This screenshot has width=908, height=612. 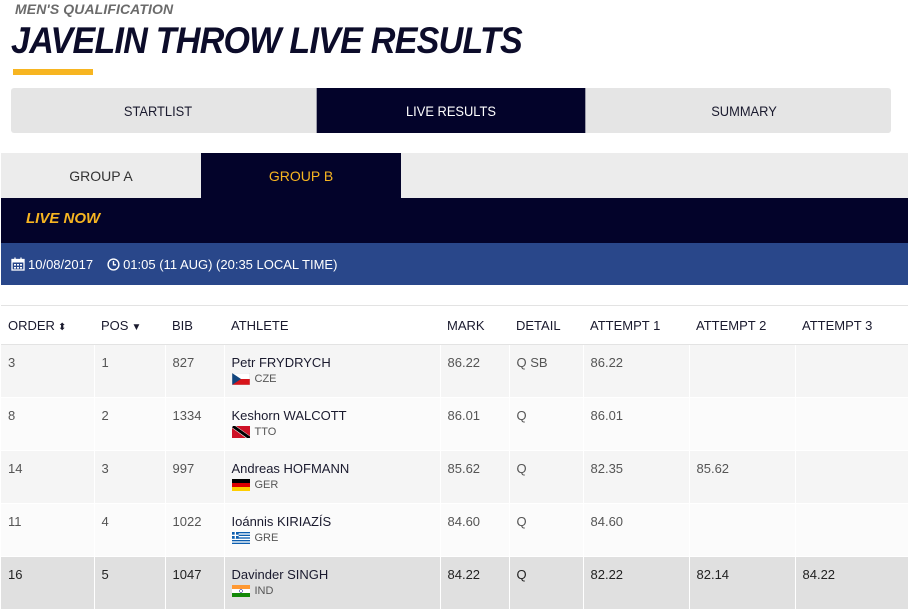 I want to click on col-pos: POS ▼, so click(x=129, y=325).